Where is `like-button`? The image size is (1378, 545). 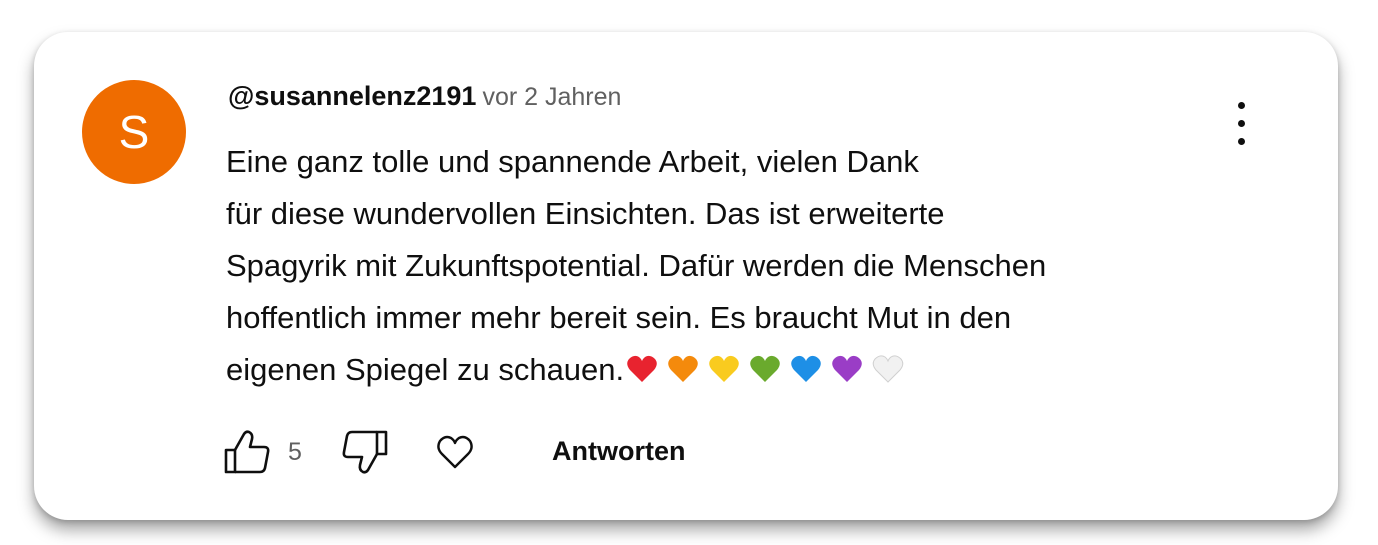
like-button is located at coordinates (247, 452).